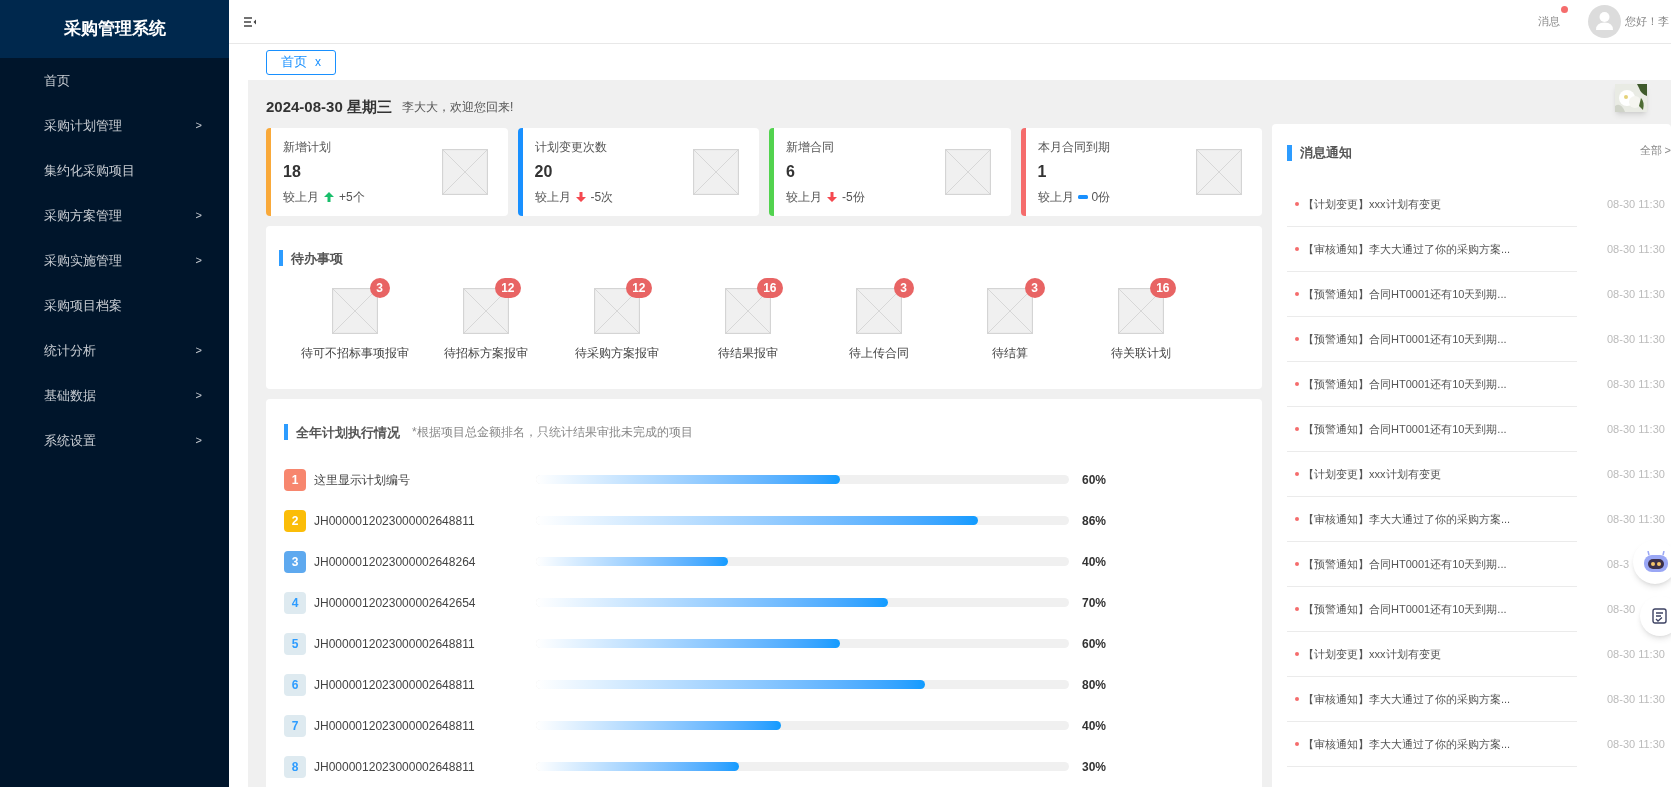 This screenshot has height=787, width=1671. Describe the element at coordinates (114, 350) in the screenshot. I see `sidebar-item: 统计分析 >` at that location.